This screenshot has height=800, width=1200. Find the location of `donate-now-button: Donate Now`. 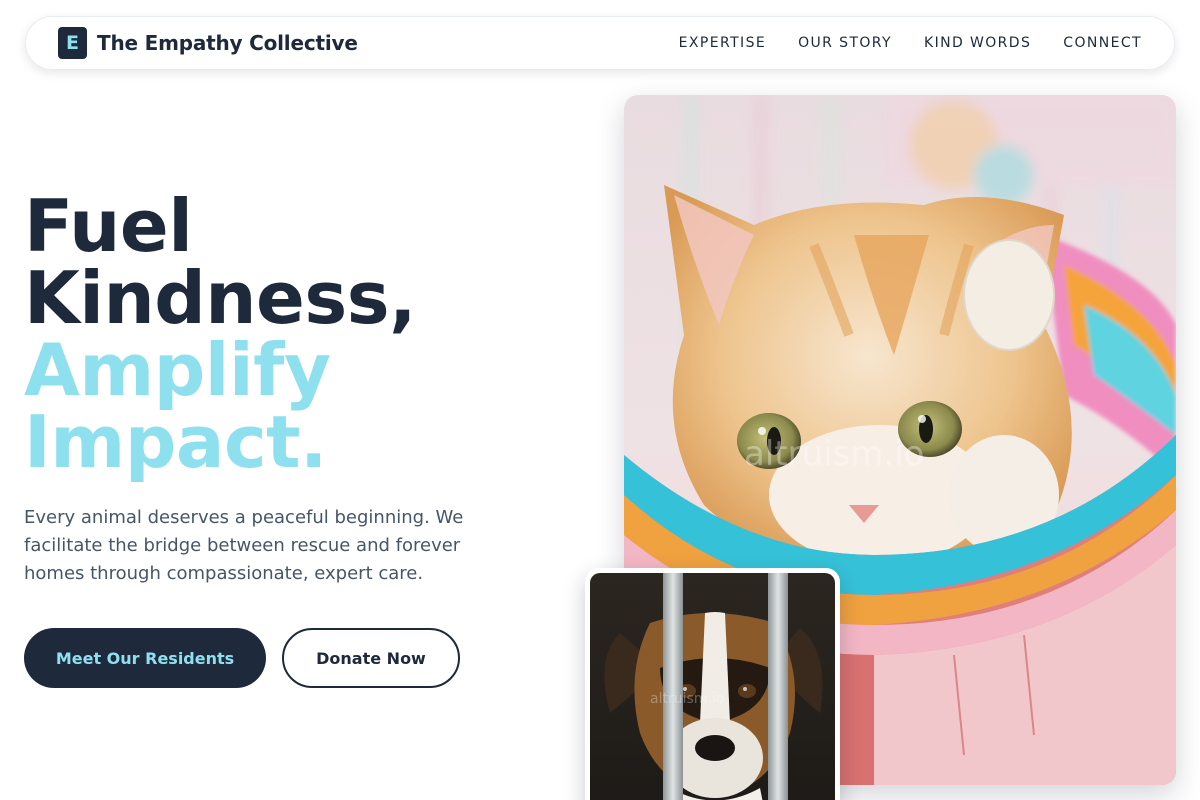

donate-now-button: Donate Now is located at coordinates (371, 658).